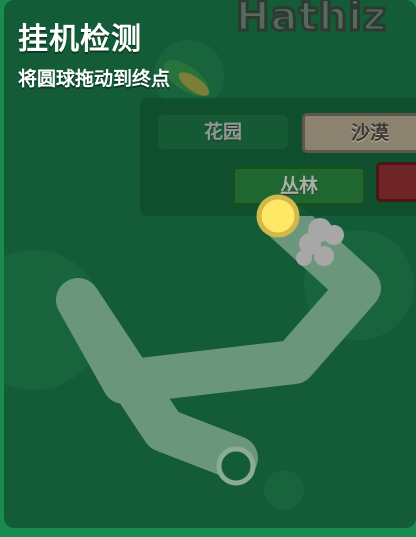  What do you see at coordinates (278, 216) in the screenshot?
I see `drag-ball` at bounding box center [278, 216].